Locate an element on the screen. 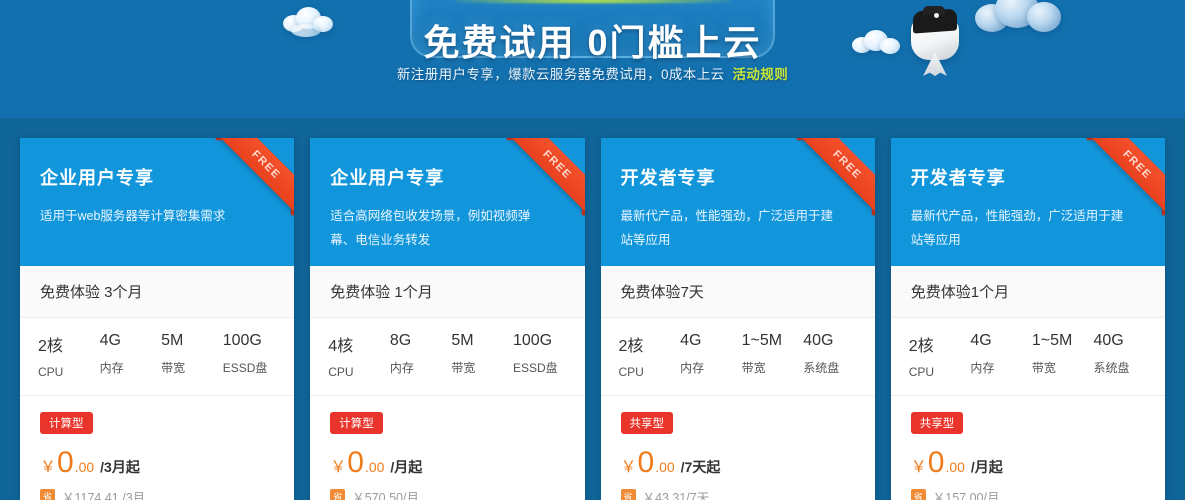 This screenshot has height=500, width=1185. price-unit: /月起 is located at coordinates (986, 467).